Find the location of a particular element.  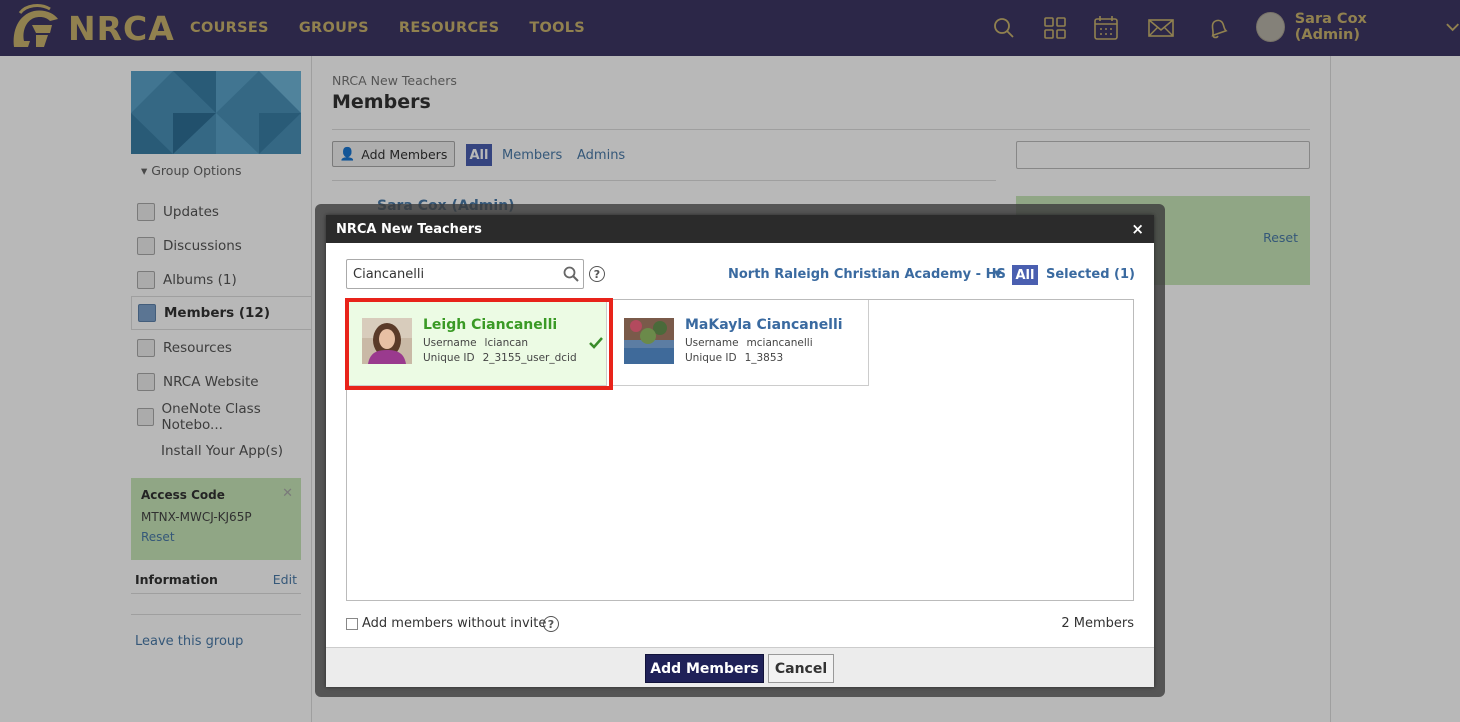

dialog-footer: Add Members Cancel is located at coordinates (740, 667).